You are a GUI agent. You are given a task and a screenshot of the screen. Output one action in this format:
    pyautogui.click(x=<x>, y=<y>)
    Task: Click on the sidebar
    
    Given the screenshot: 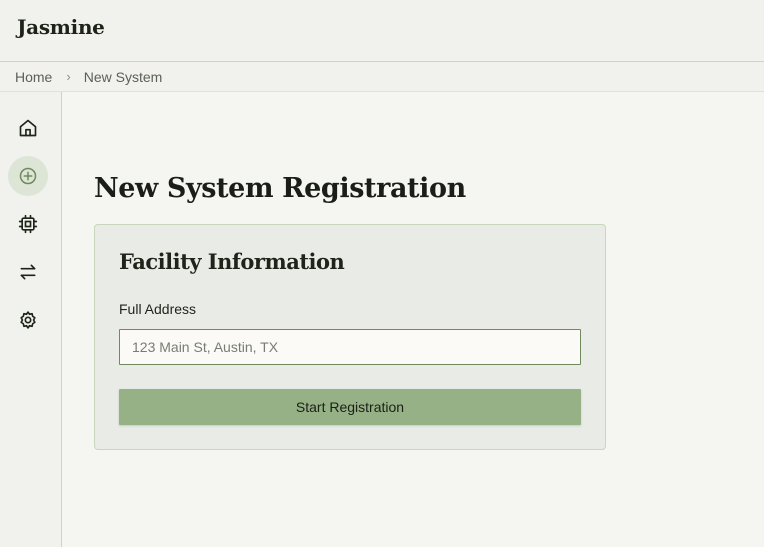 What is the action you would take?
    pyautogui.click(x=31, y=319)
    